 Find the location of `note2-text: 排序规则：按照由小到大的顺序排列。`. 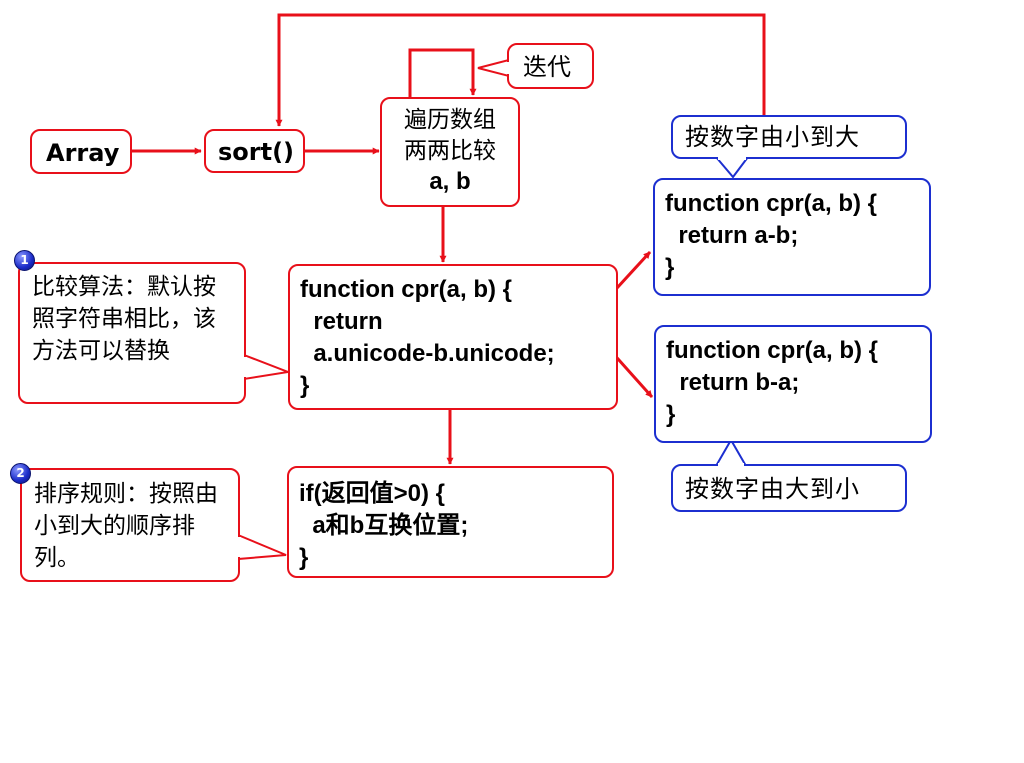

note2-text: 排序规则：按照由小到大的顺序排列。 is located at coordinates (126, 526).